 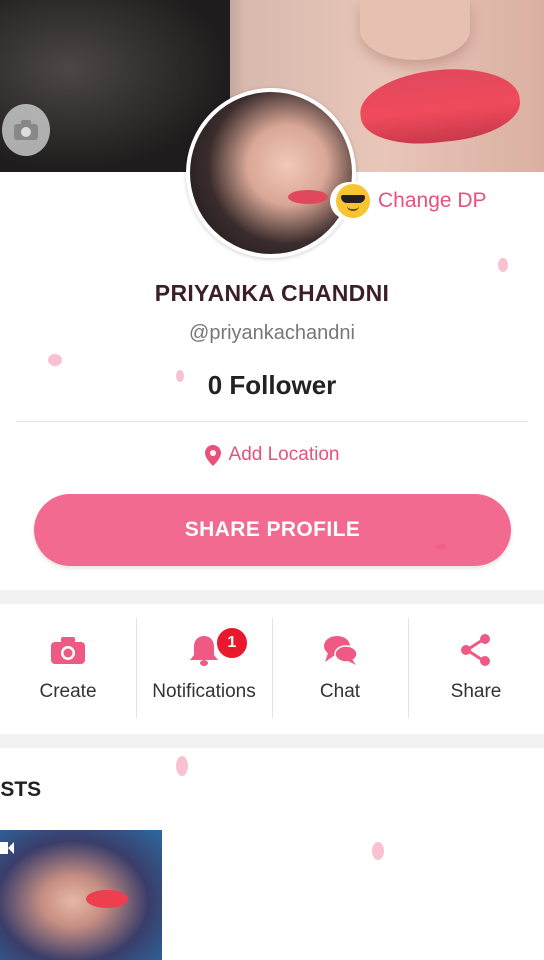 I want to click on followers-count: 0 Follower, so click(x=272, y=385).